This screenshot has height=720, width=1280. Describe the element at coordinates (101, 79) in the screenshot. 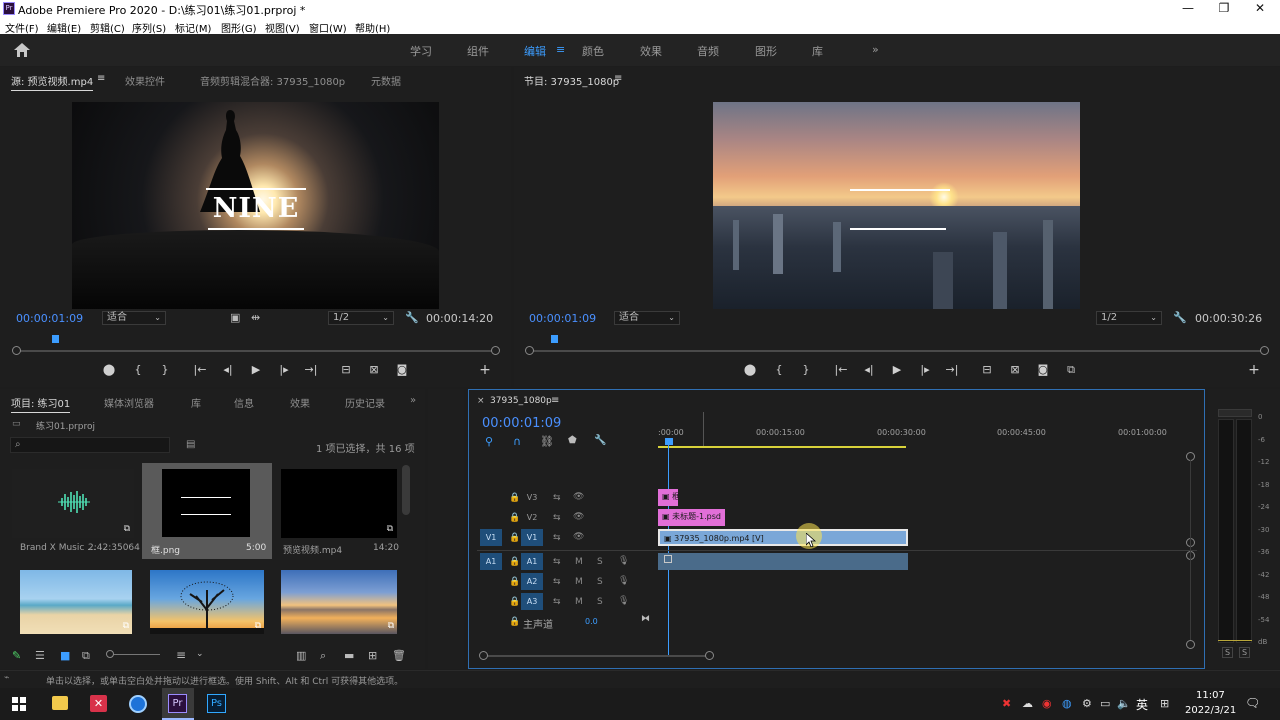

I see `source-panel-menu-icon: ≡` at that location.